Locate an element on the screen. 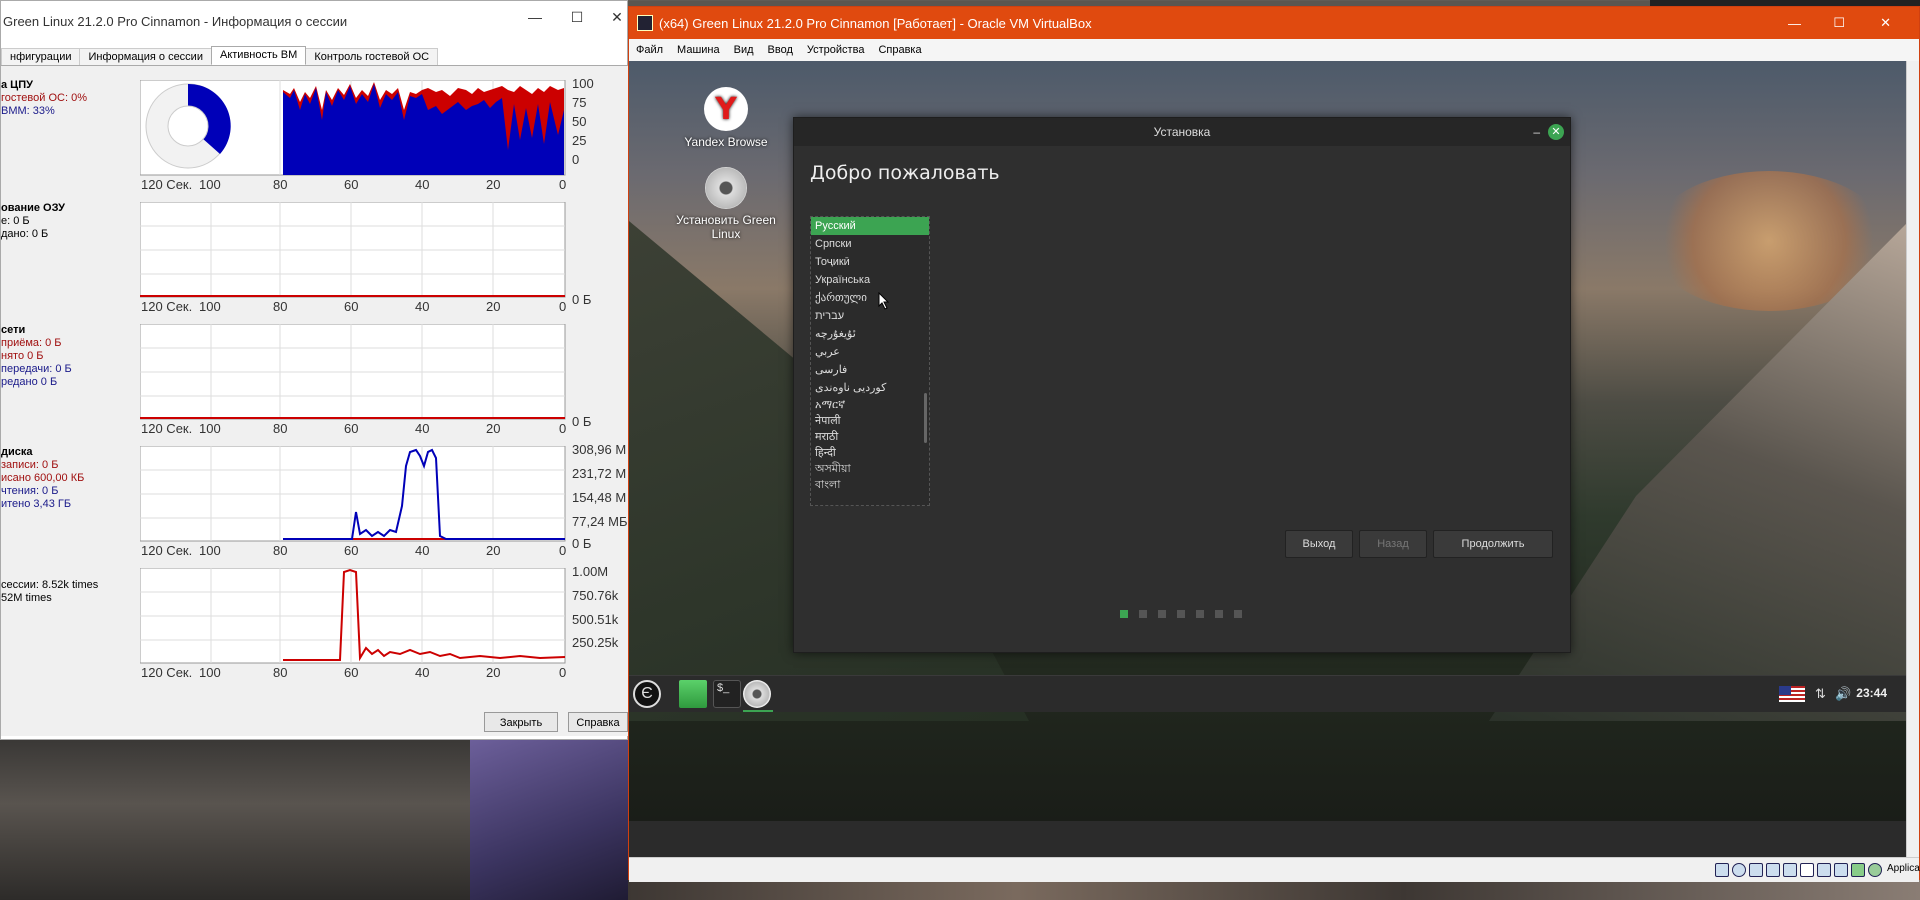 Image resolution: width=1920 pixels, height=900 pixels. language-list-scrollbar is located at coordinates (925, 418).